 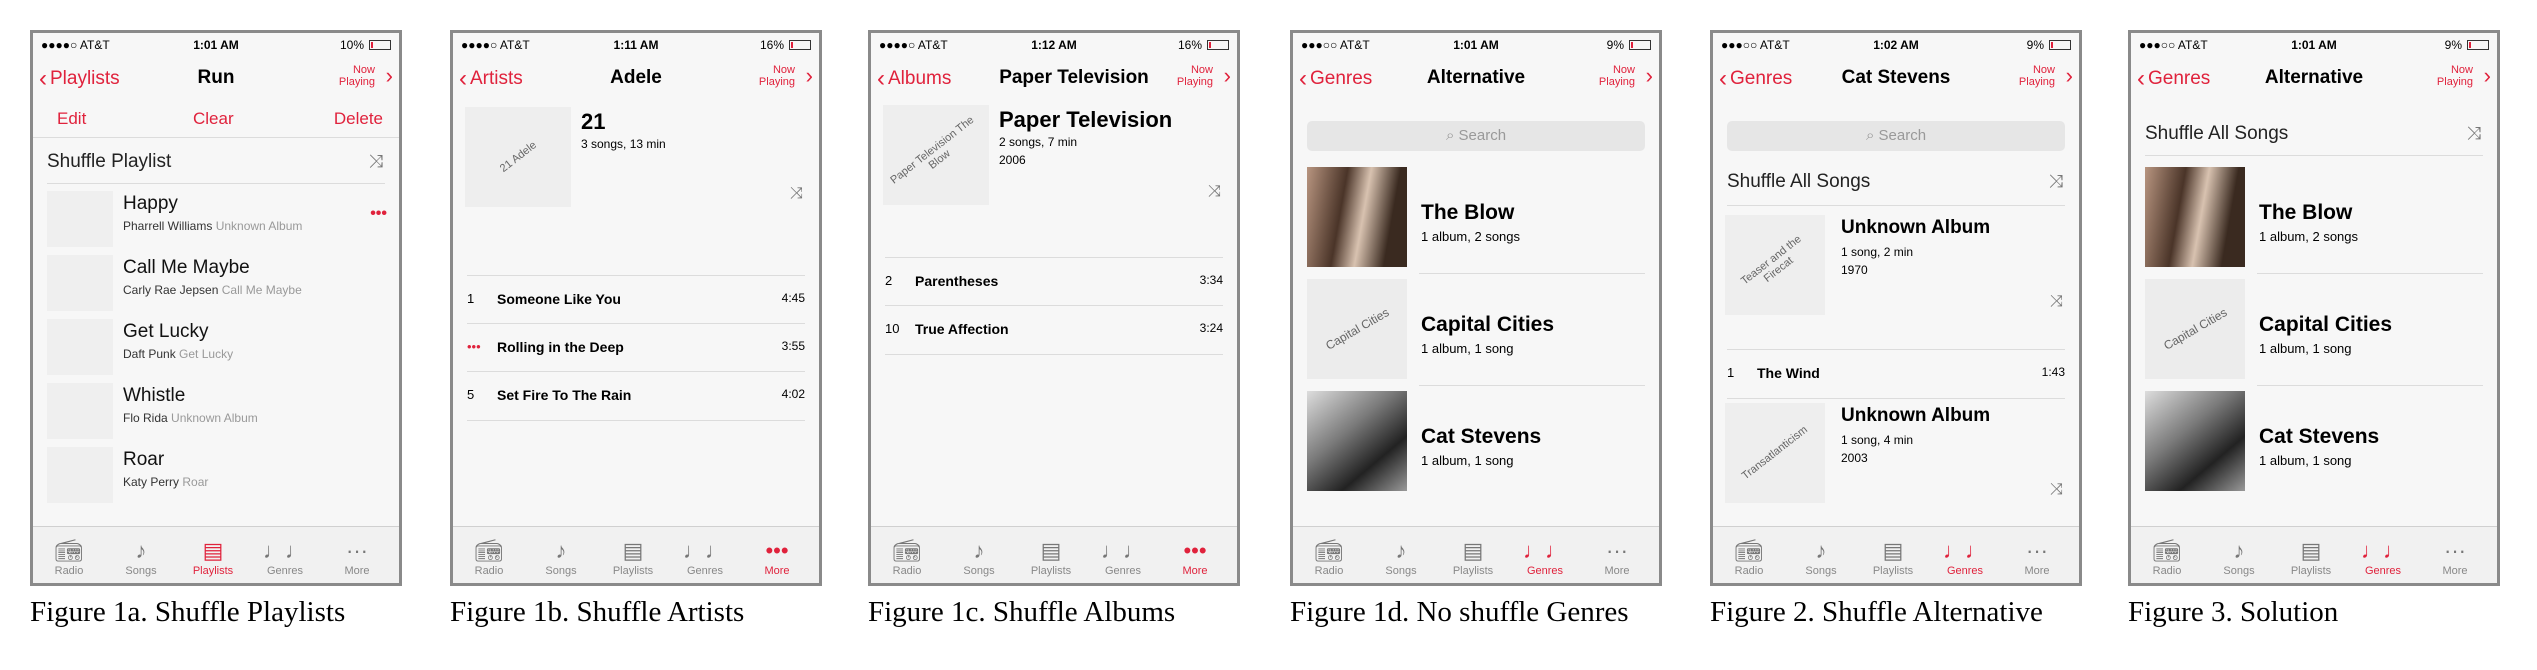 What do you see at coordinates (216, 411) in the screenshot?
I see `list-item: Whistle Flo Rida Unknown Album` at bounding box center [216, 411].